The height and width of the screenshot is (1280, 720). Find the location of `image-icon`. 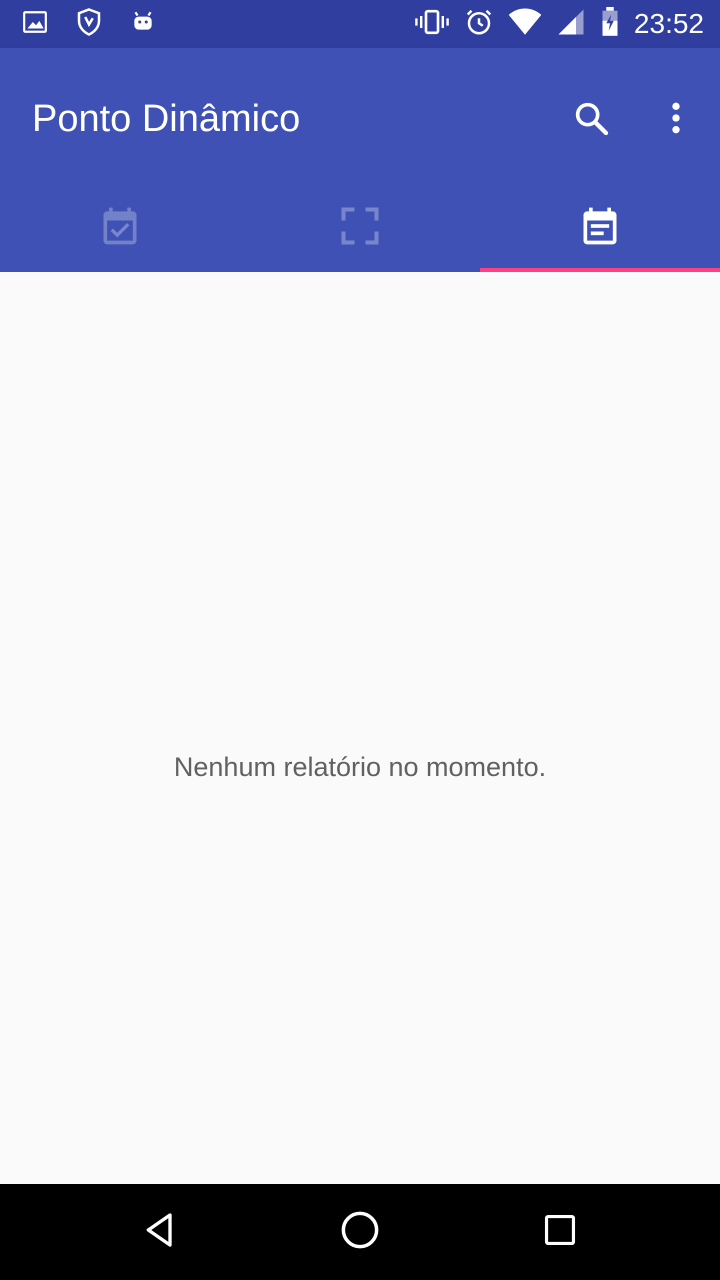

image-icon is located at coordinates (35, 24).